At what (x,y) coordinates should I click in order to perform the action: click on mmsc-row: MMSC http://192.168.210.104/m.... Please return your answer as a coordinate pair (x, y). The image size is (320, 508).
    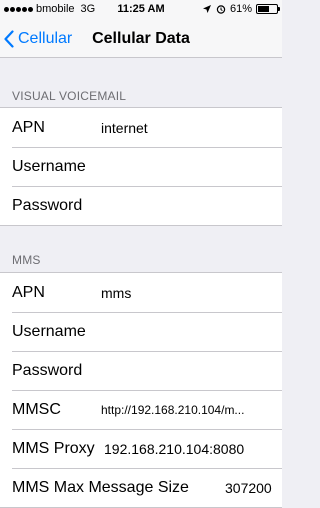
    Looking at the image, I should click on (141, 409).